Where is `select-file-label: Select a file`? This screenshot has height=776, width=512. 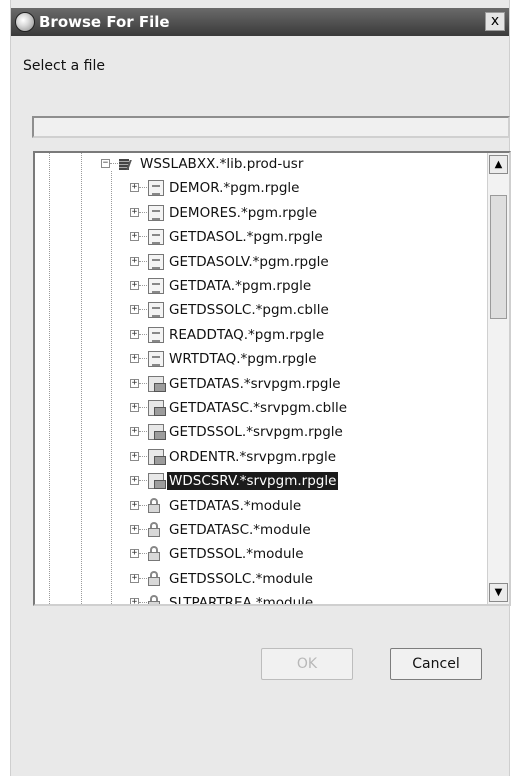
select-file-label: Select a file is located at coordinates (64, 66).